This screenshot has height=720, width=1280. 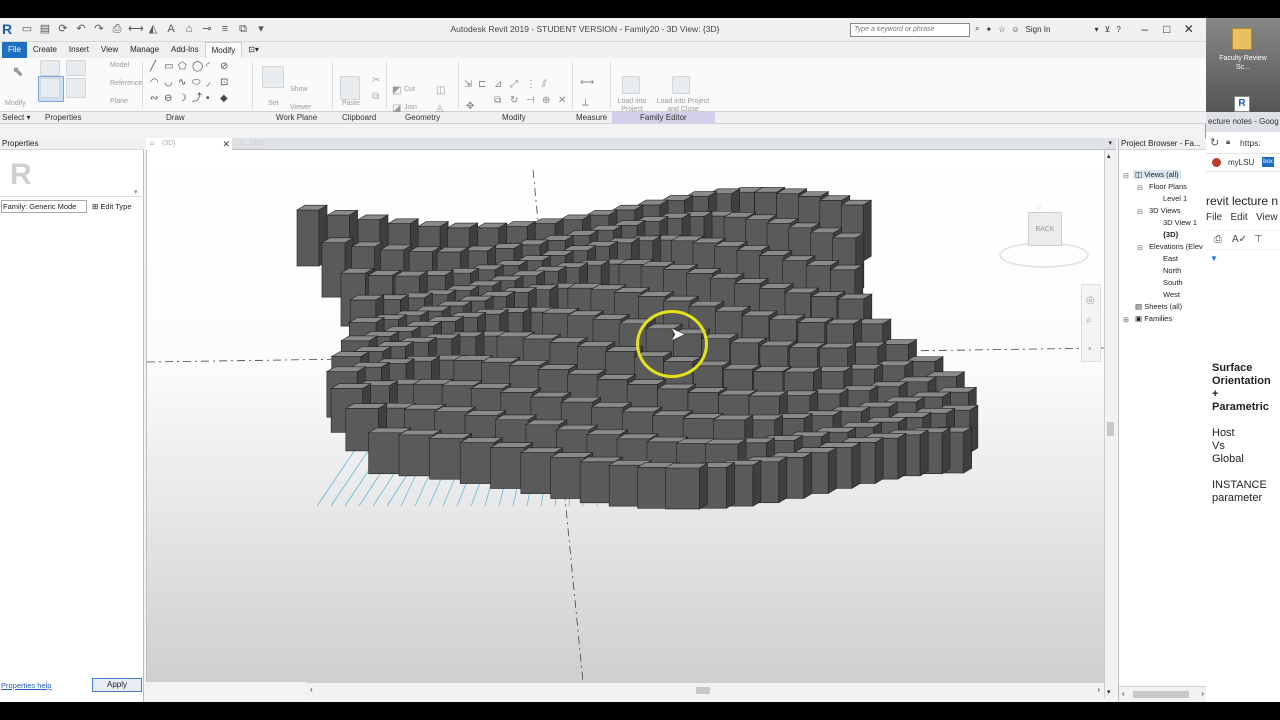 I want to click on node-3d-view-1: 3D View 1, so click(x=1180, y=222).